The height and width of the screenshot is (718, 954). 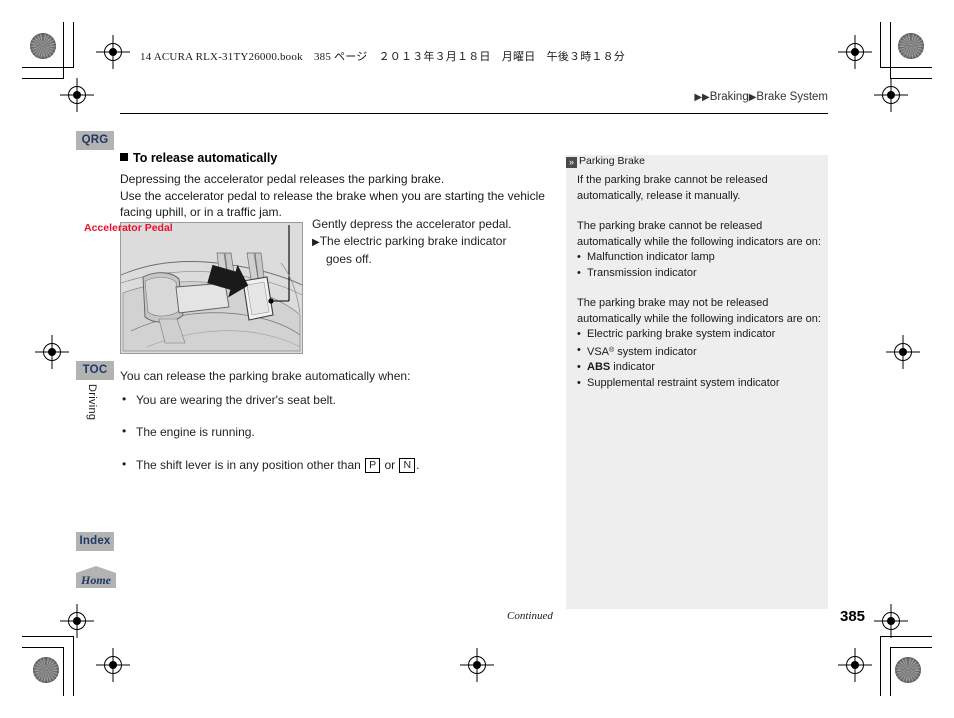 I want to click on illustration-frame, so click(x=211, y=288).